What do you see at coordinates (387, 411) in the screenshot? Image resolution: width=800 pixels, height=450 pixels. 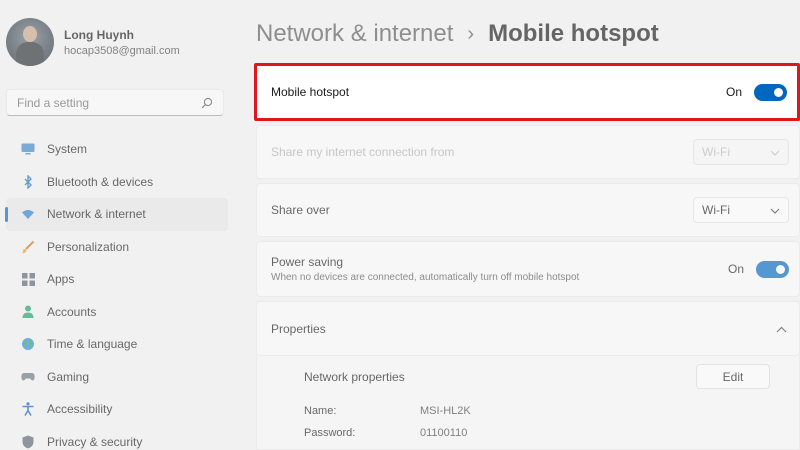 I see `name-row: Name: MSI-HL2K` at bounding box center [387, 411].